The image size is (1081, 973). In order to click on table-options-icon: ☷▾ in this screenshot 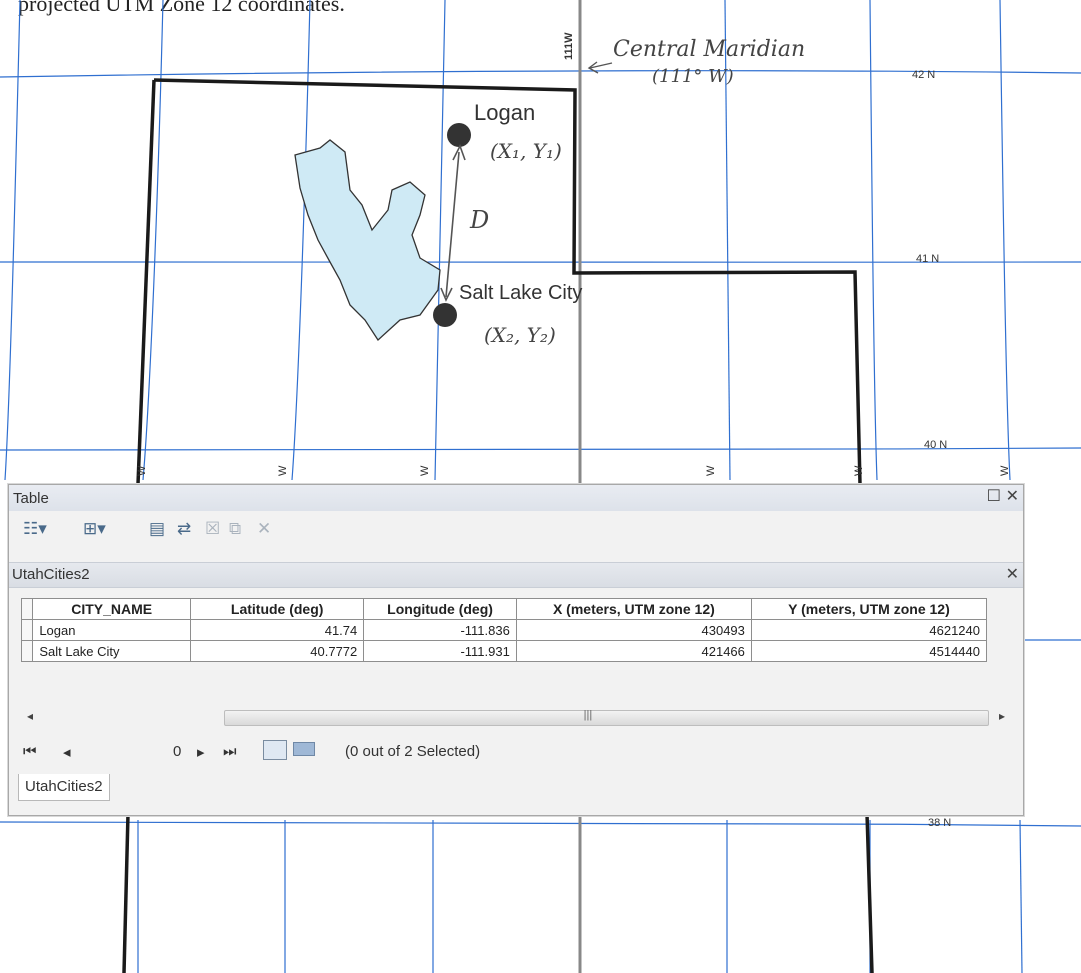, I will do `click(35, 529)`.